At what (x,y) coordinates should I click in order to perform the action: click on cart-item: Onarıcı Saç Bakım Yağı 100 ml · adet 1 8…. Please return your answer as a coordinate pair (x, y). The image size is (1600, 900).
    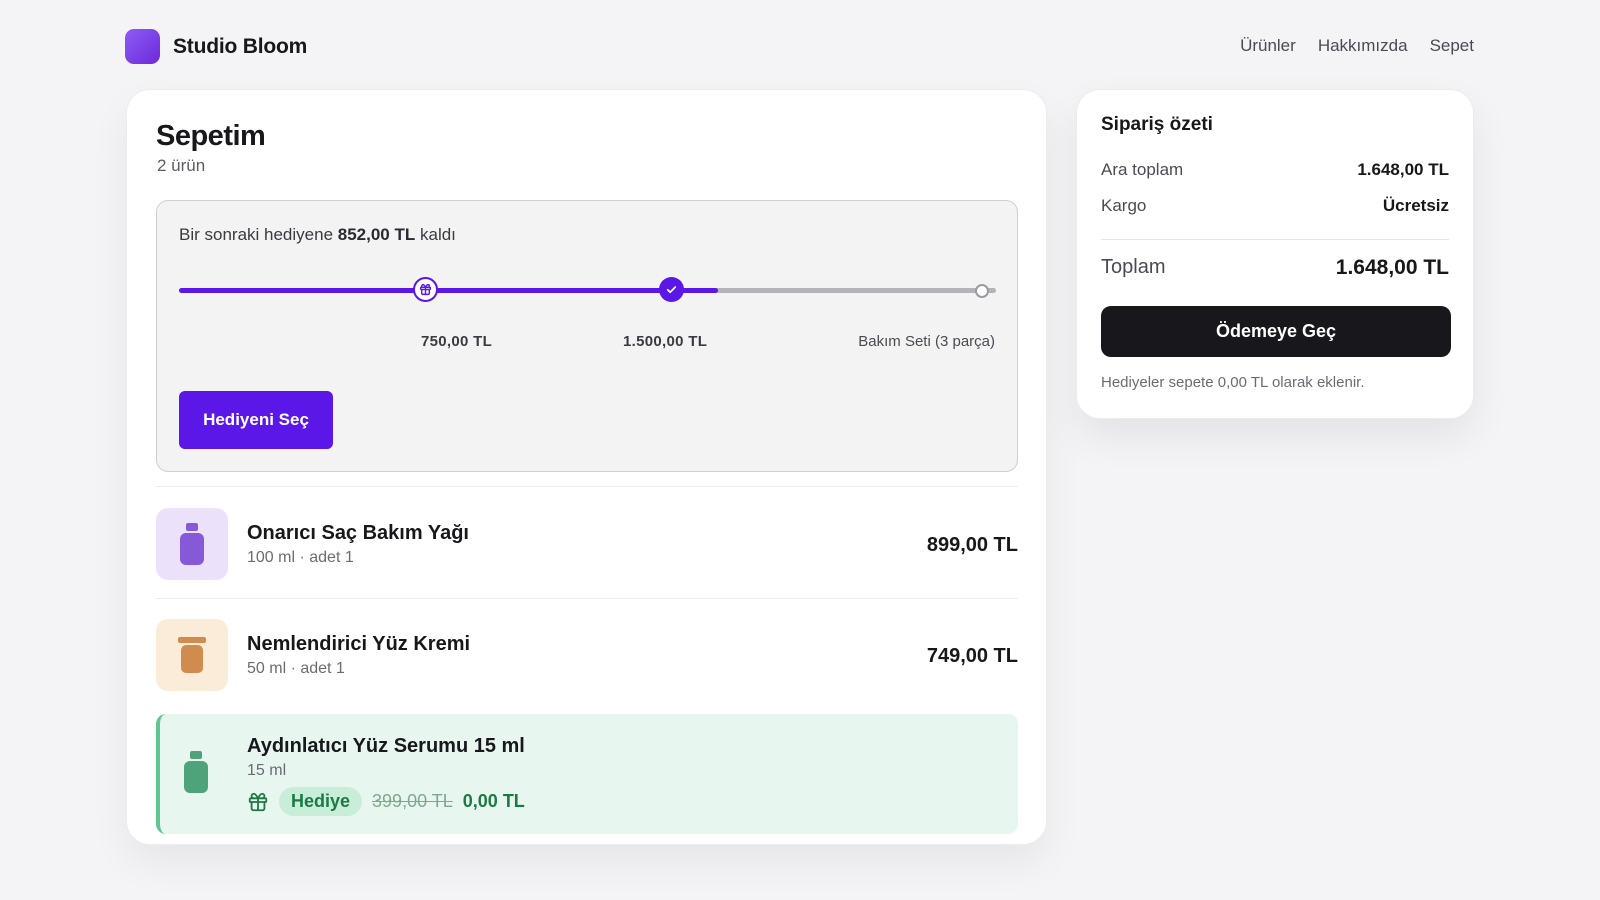
    Looking at the image, I should click on (587, 543).